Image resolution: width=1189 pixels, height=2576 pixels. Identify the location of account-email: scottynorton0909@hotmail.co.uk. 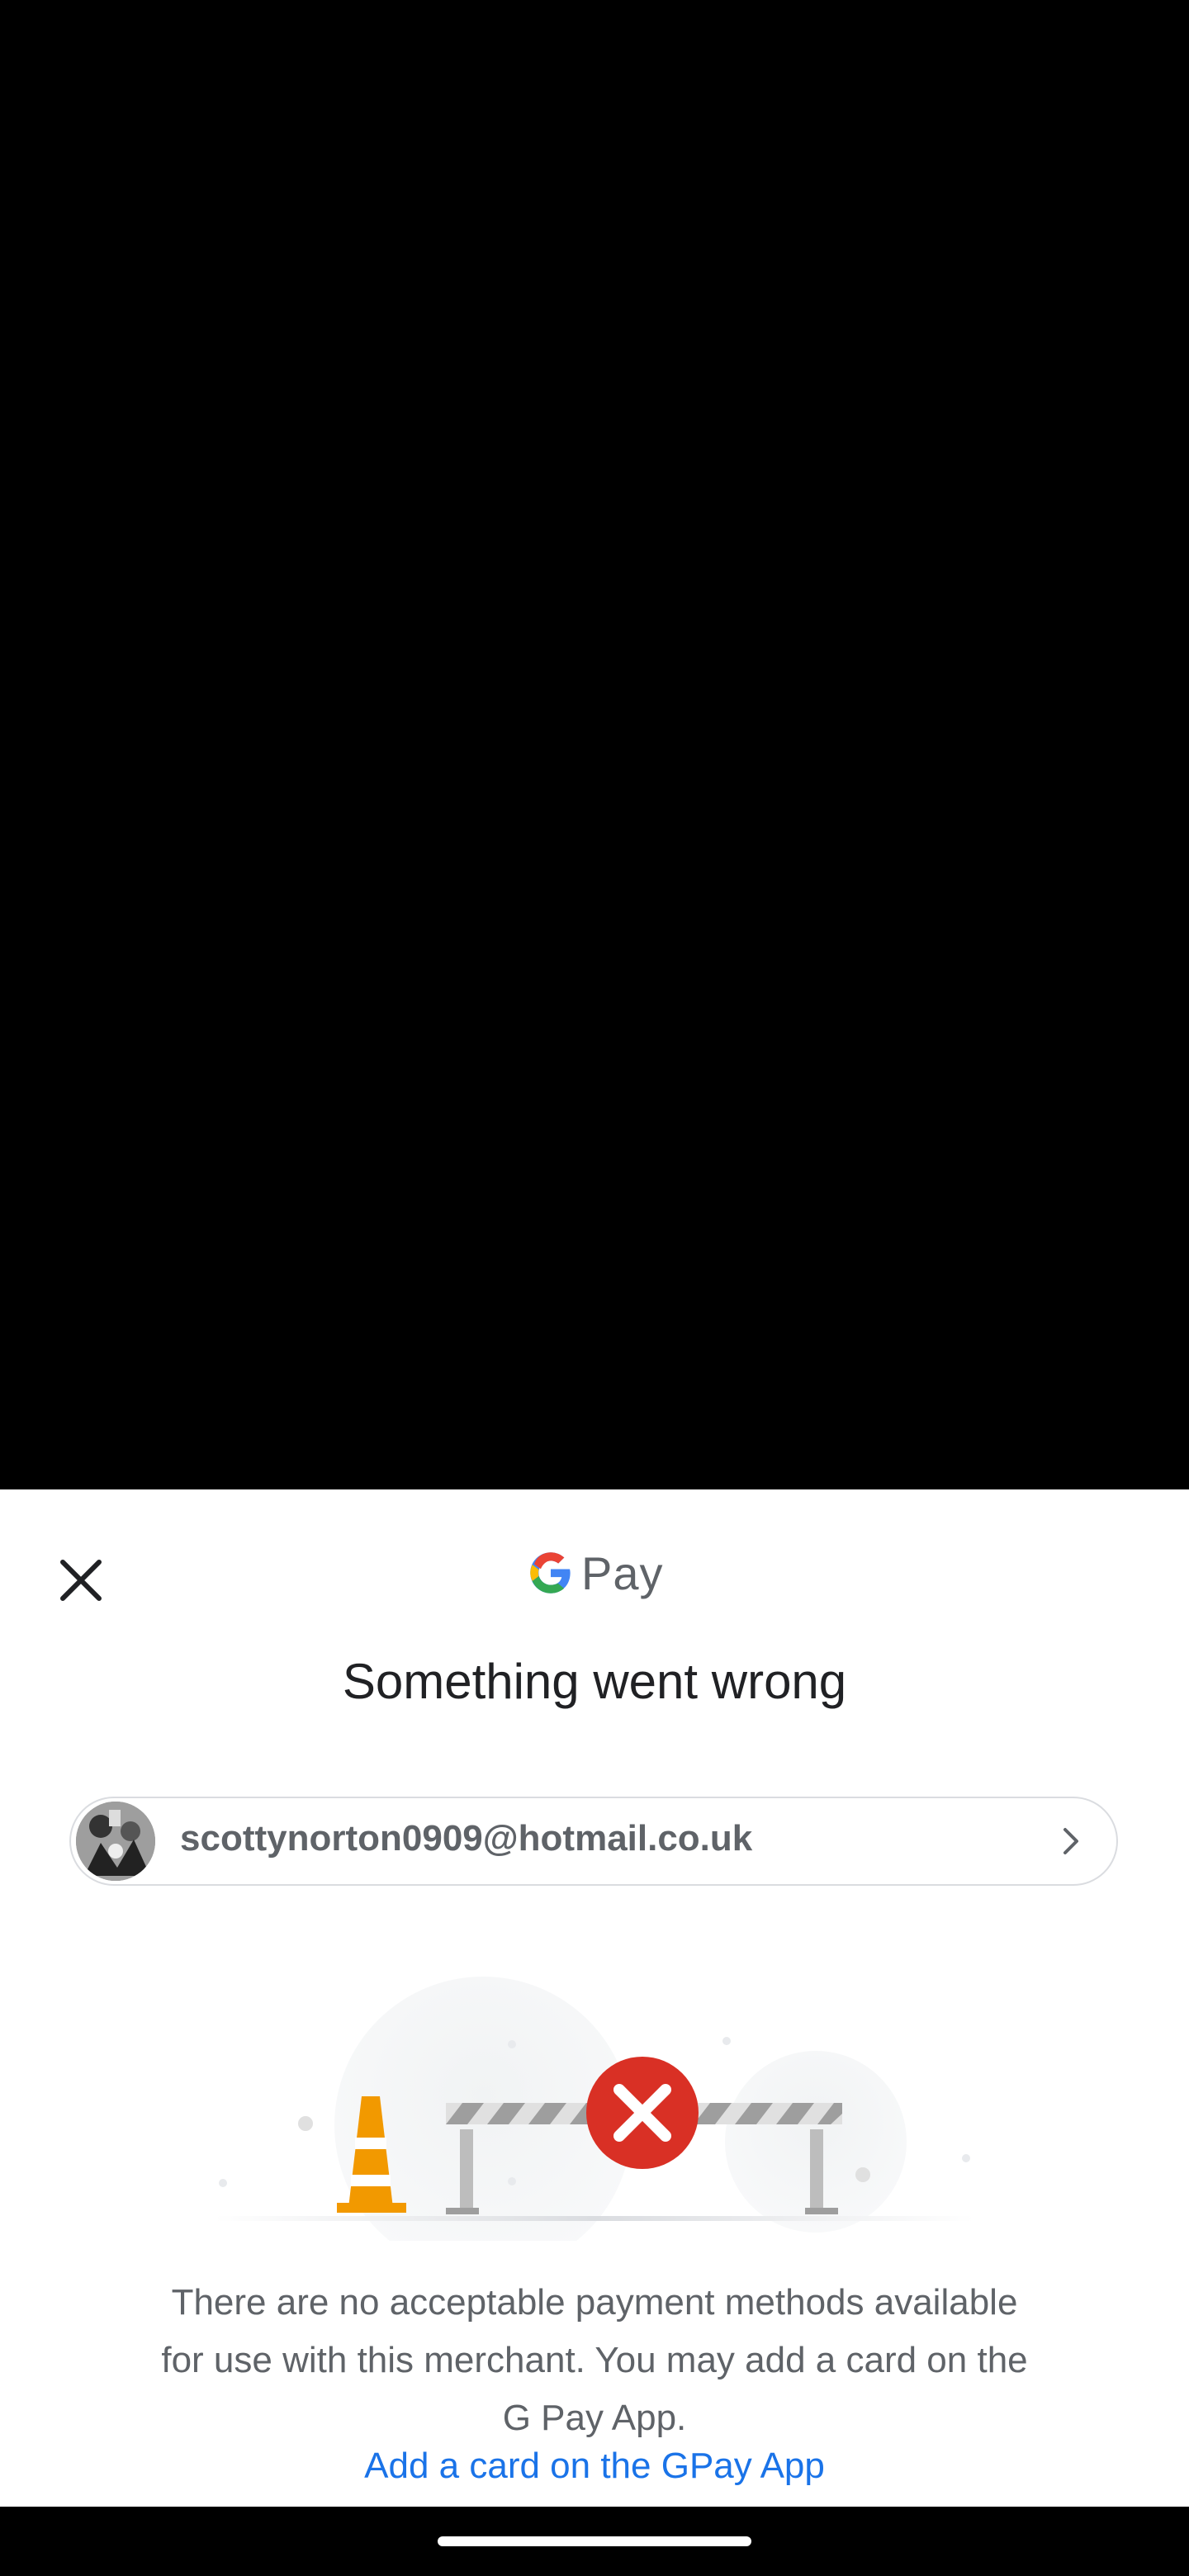
(466, 1838).